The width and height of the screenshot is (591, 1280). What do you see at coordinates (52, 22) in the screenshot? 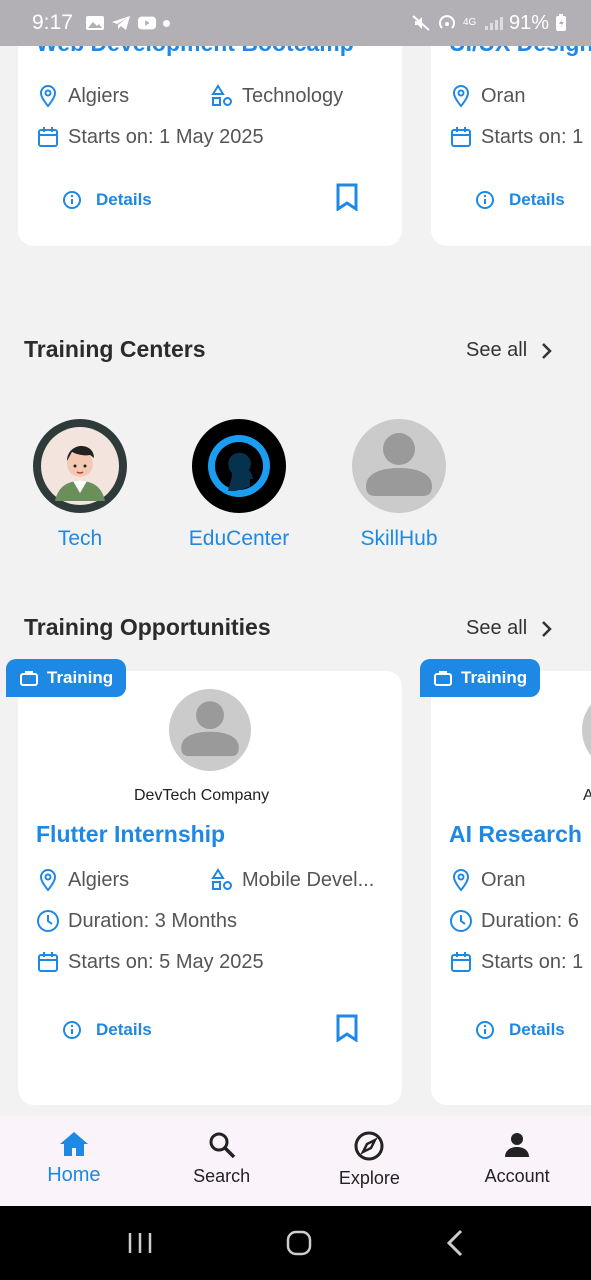
I see `status-time: 9:17` at bounding box center [52, 22].